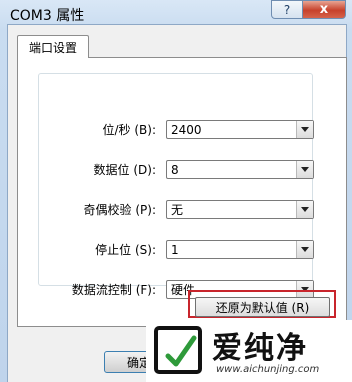 Image resolution: width=352 pixels, height=382 pixels. Describe the element at coordinates (125, 250) in the screenshot. I see `stop-bits-label: 停止位 (S):` at that location.